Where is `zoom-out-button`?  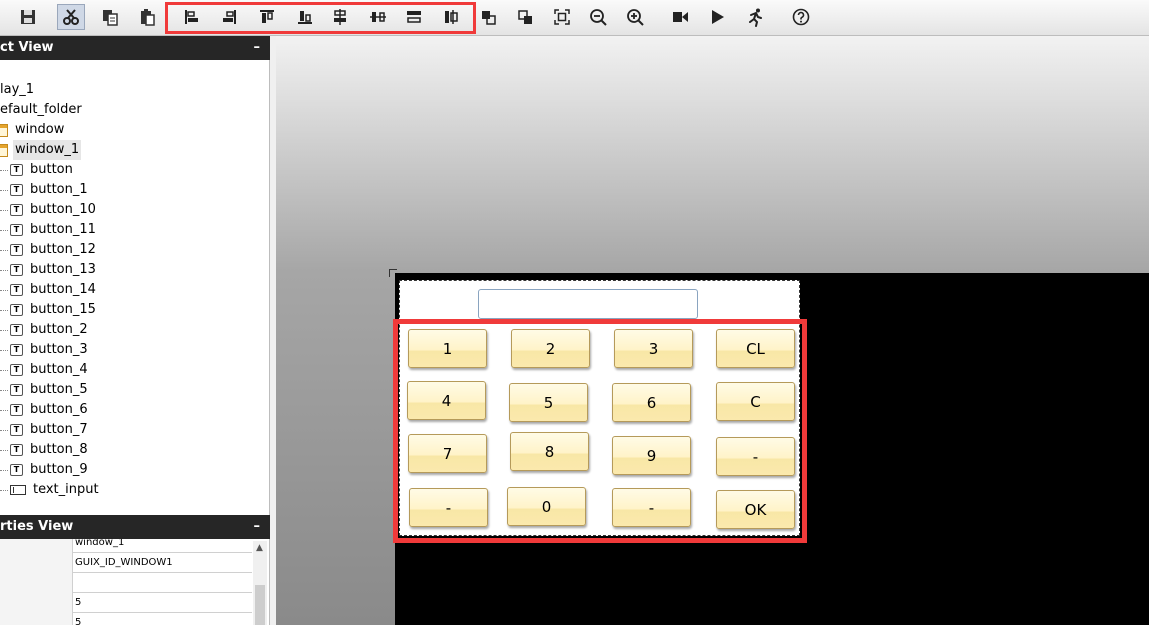
zoom-out-button is located at coordinates (598, 17).